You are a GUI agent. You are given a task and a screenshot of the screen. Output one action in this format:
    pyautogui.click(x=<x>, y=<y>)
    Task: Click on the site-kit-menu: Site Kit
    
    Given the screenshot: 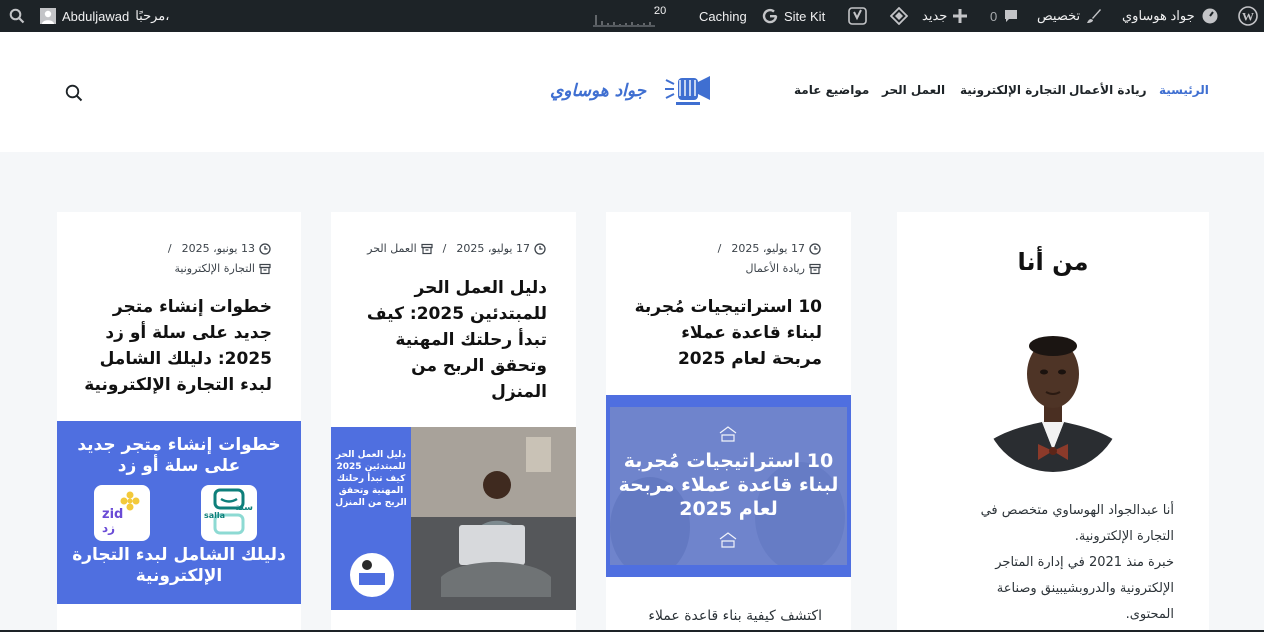 What is the action you would take?
    pyautogui.click(x=793, y=16)
    